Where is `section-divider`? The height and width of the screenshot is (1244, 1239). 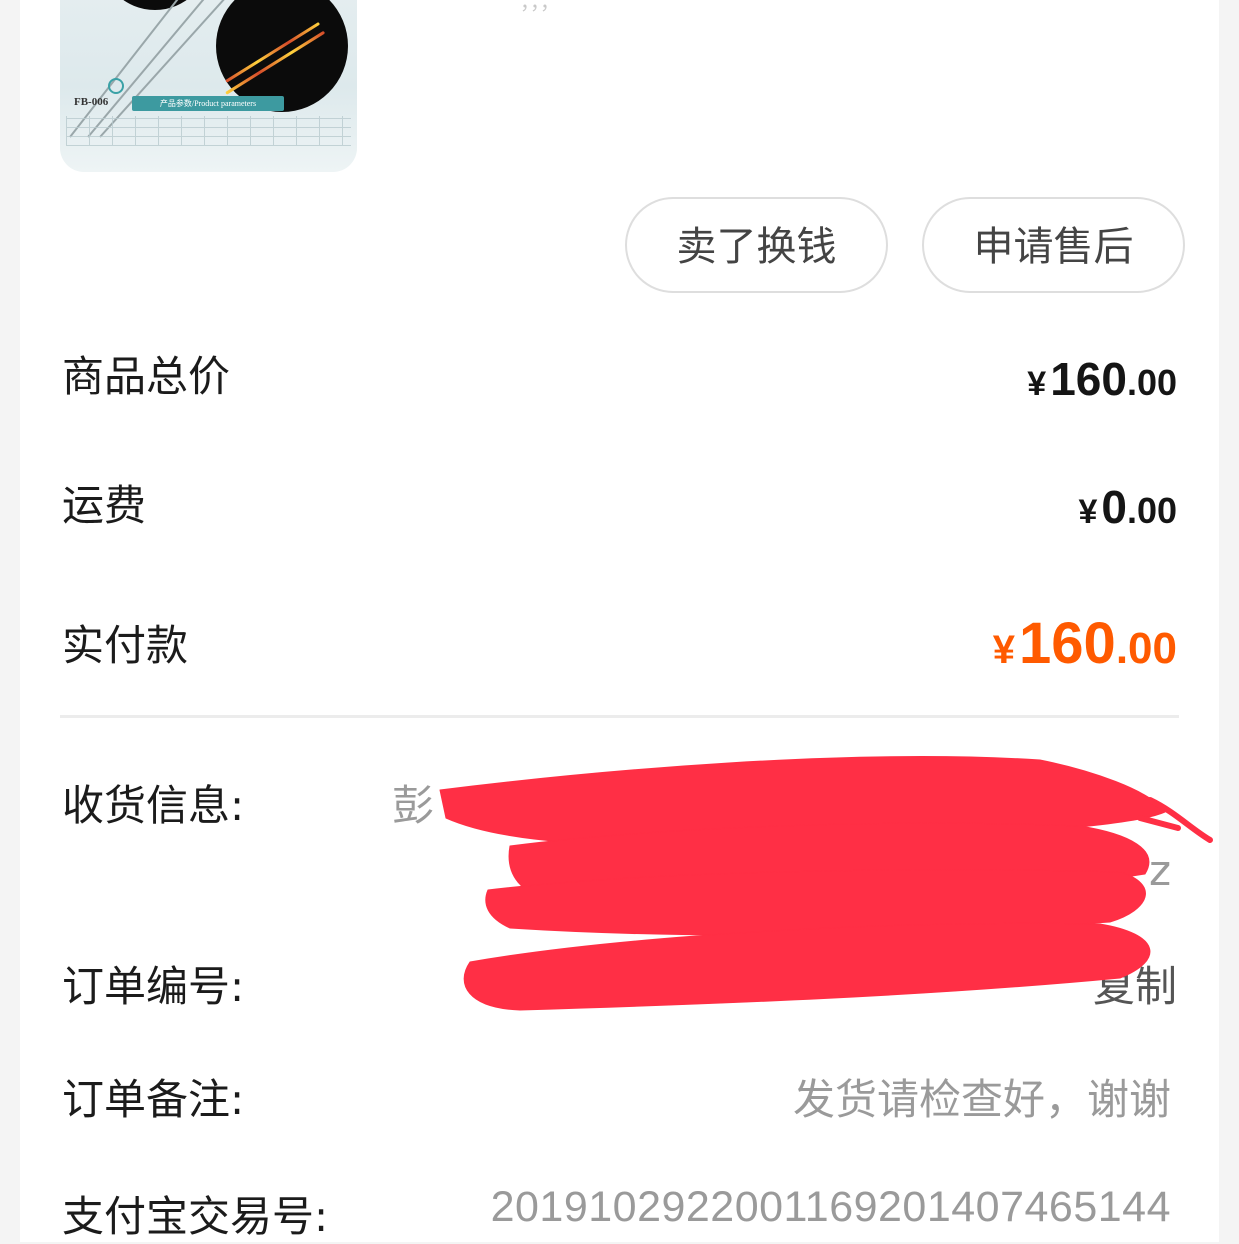 section-divider is located at coordinates (619, 716).